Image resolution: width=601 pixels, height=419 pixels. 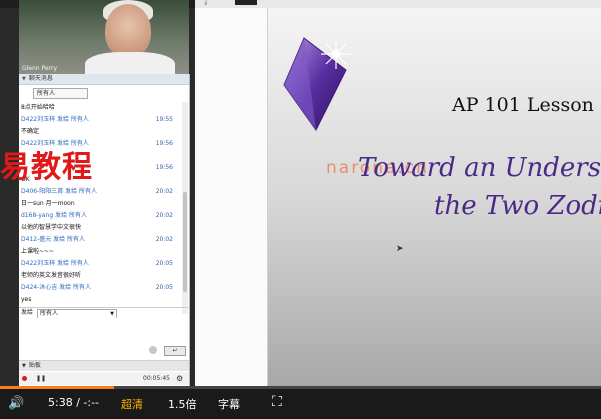 What do you see at coordinates (231, 197) in the screenshot?
I see `slide-side-panel` at bounding box center [231, 197].